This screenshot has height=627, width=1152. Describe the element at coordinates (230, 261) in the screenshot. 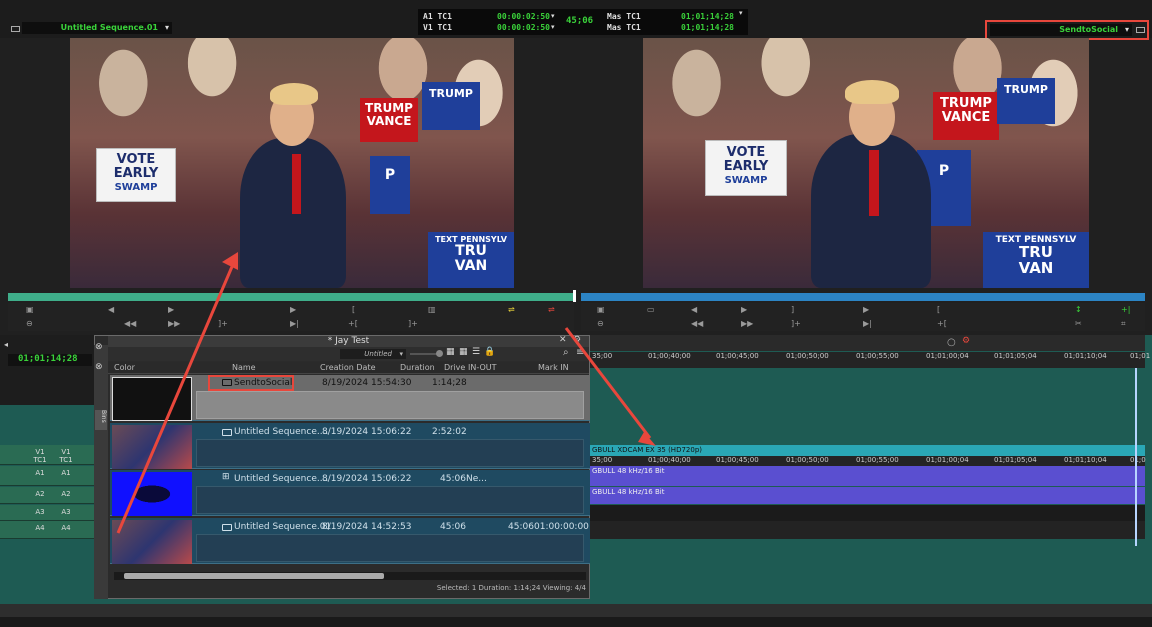

I see `arrow-head-up` at that location.